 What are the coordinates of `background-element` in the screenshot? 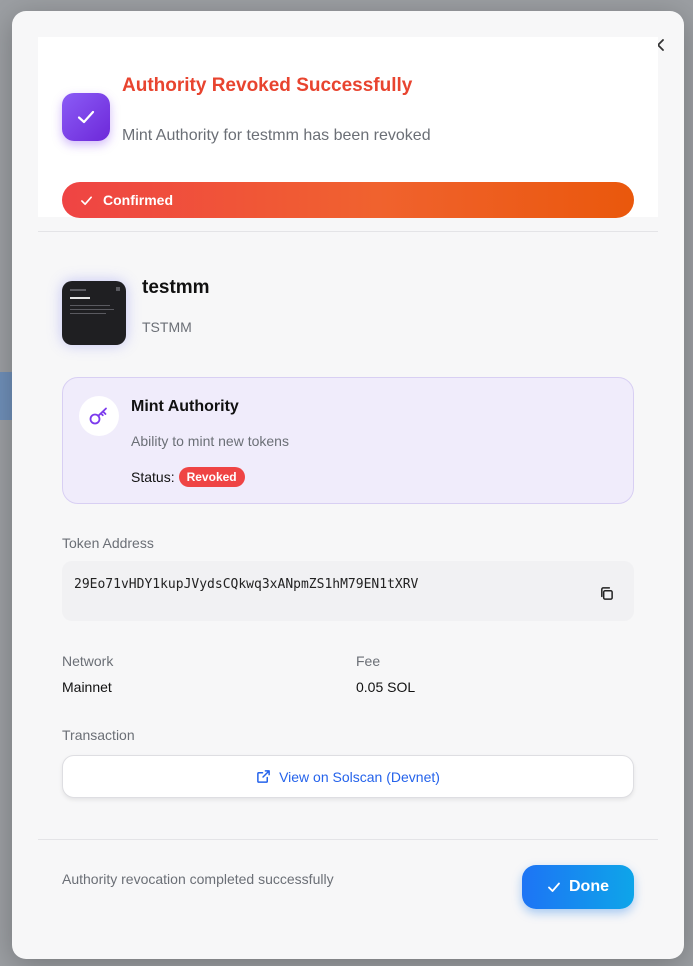 It's located at (6, 396).